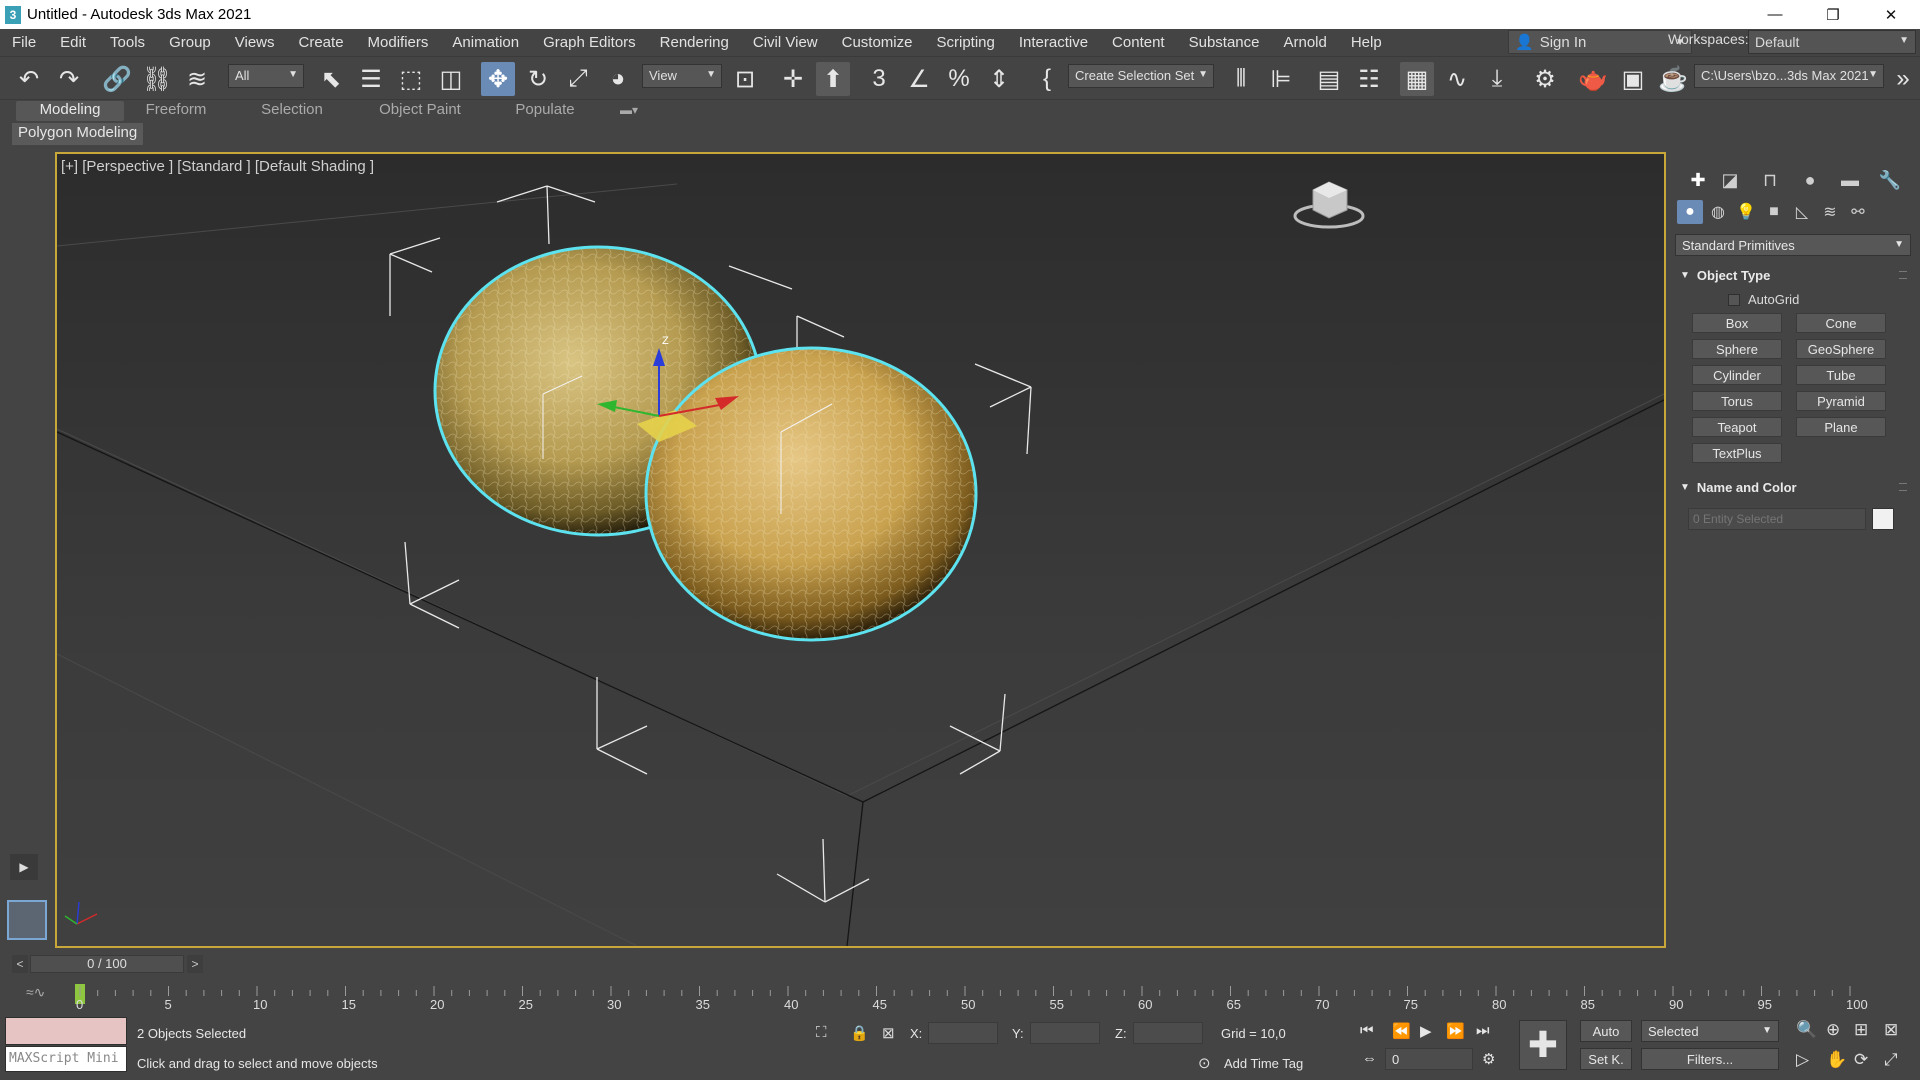  Describe the element at coordinates (24, 867) in the screenshot. I see `expand-layouts-icon: ▶` at that location.